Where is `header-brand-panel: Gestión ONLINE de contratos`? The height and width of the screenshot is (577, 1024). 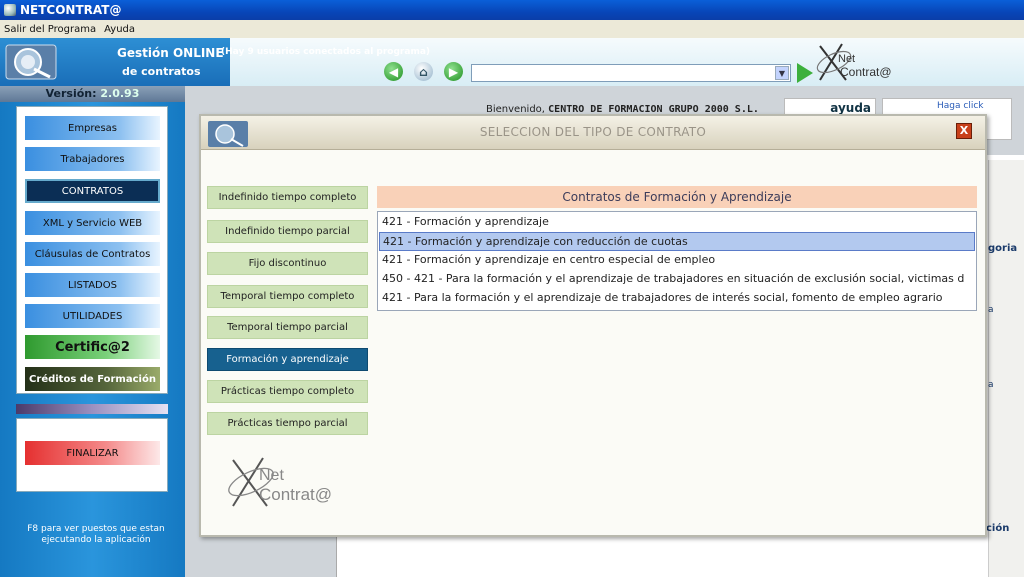 header-brand-panel: Gestión ONLINE de contratos is located at coordinates (115, 62).